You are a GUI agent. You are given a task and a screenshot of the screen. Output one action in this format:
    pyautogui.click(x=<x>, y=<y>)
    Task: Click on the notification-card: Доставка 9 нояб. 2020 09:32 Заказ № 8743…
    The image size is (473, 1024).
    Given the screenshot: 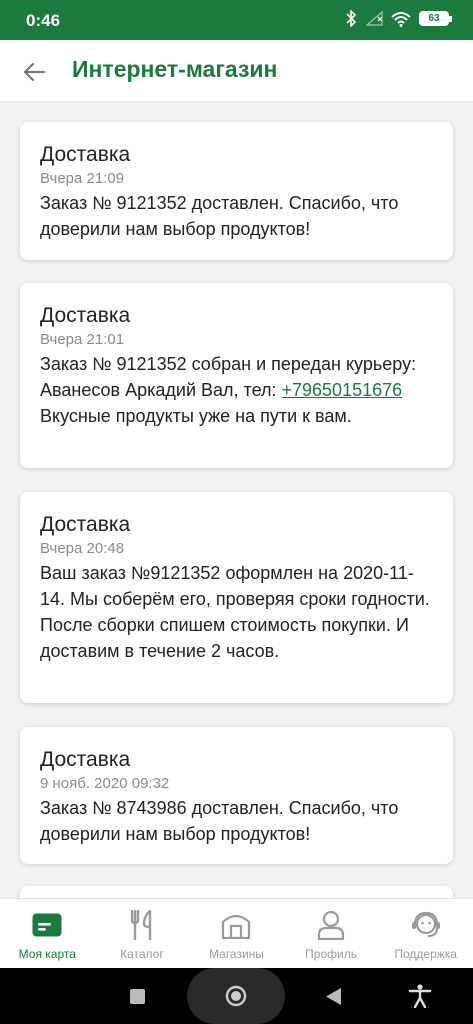 What is the action you would take?
    pyautogui.click(x=236, y=795)
    